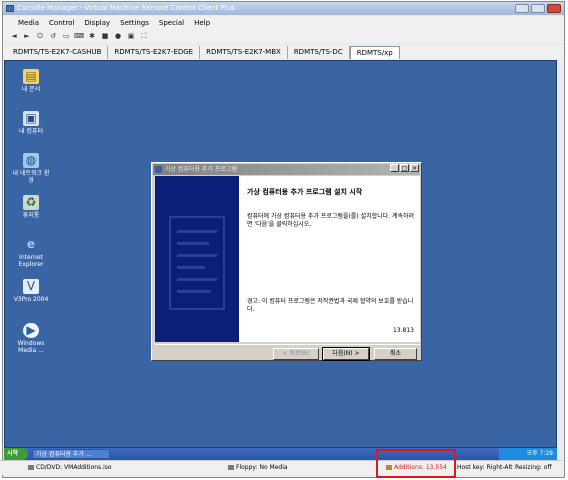  Describe the element at coordinates (158, 169) in the screenshot. I see `setup-icon` at that location.